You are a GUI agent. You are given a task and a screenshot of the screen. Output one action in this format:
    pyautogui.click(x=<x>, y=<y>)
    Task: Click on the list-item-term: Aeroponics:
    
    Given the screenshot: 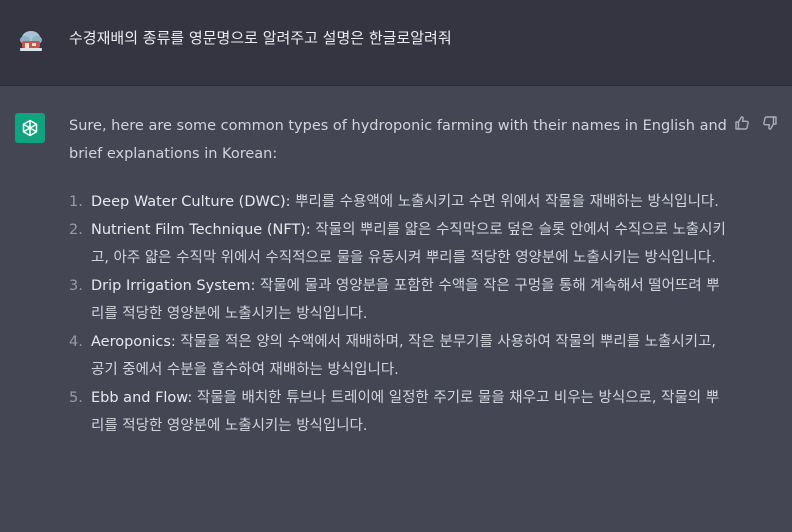 What is the action you would take?
    pyautogui.click(x=133, y=342)
    